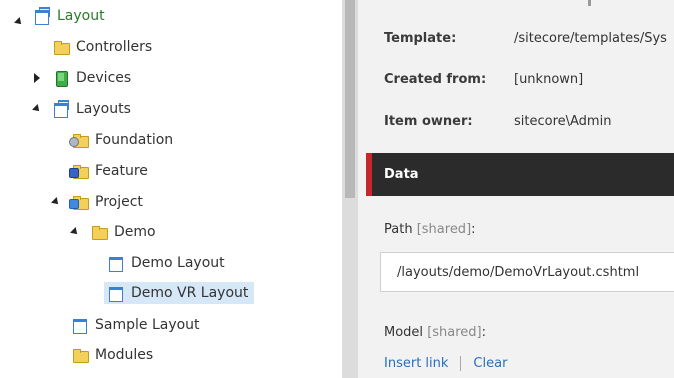  I want to click on collapse-arrow-icon, so click(37, 78).